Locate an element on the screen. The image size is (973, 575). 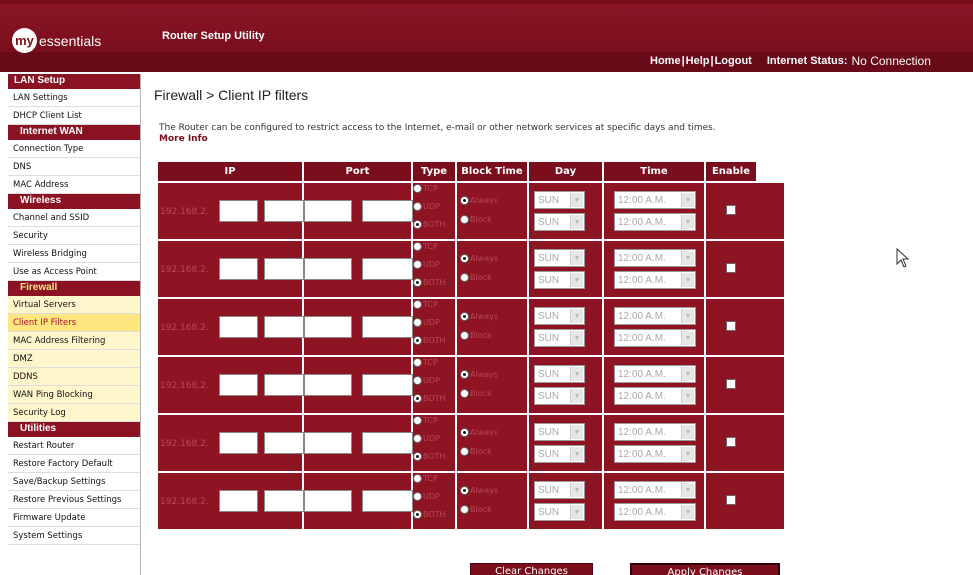
sidebar-item-mac-address: MAC Address is located at coordinates (74, 185).